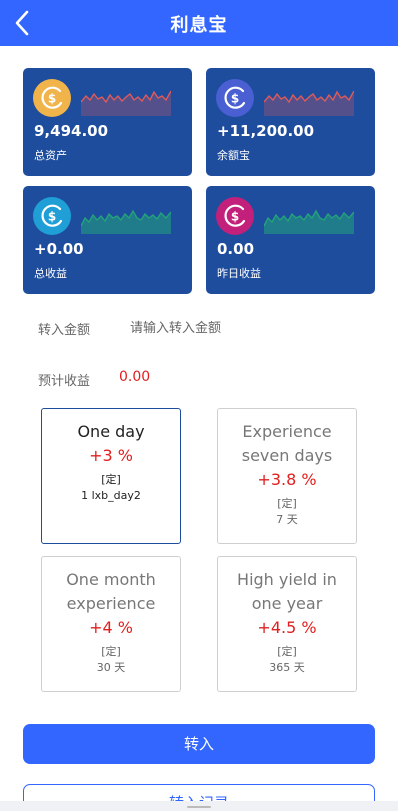 The height and width of the screenshot is (811, 398). I want to click on plan-card-one-month: One month experience +4 % [定] 30 天, so click(111, 624).